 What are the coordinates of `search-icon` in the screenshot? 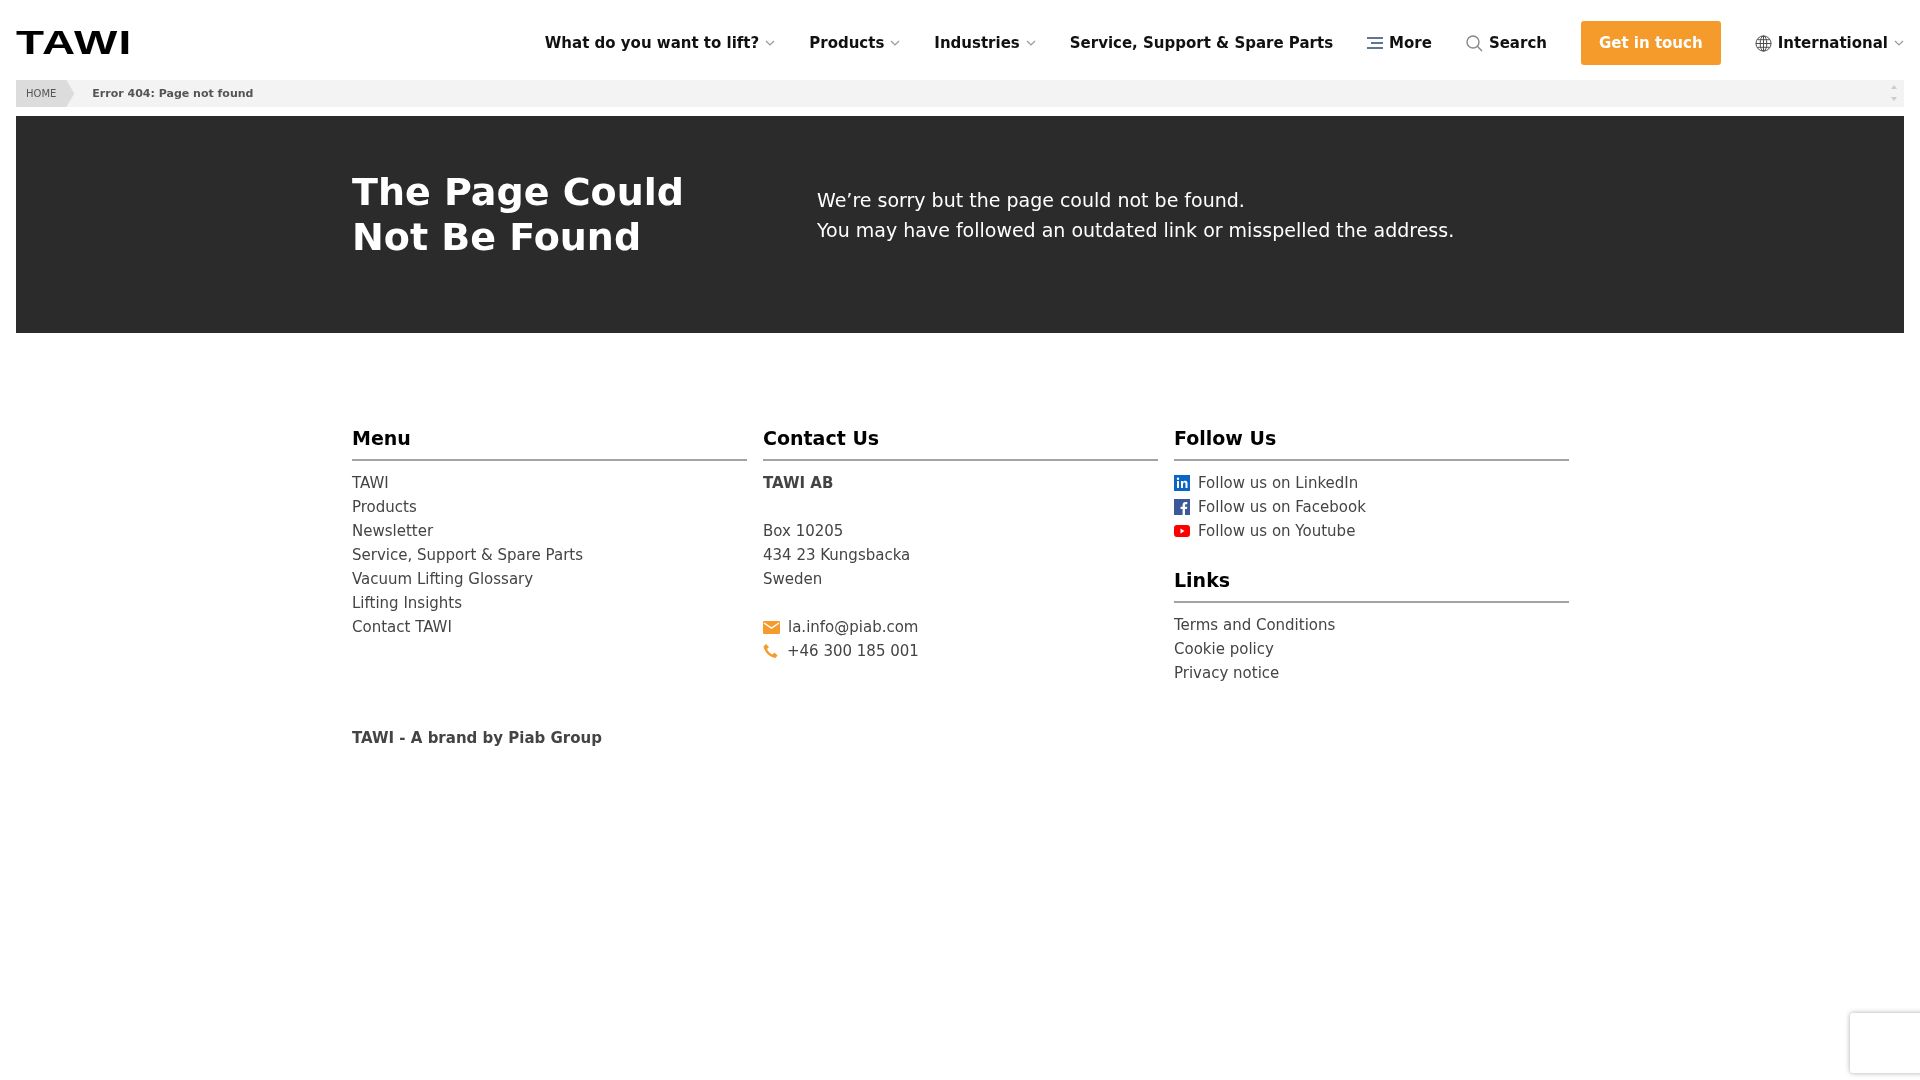 It's located at (1474, 43).